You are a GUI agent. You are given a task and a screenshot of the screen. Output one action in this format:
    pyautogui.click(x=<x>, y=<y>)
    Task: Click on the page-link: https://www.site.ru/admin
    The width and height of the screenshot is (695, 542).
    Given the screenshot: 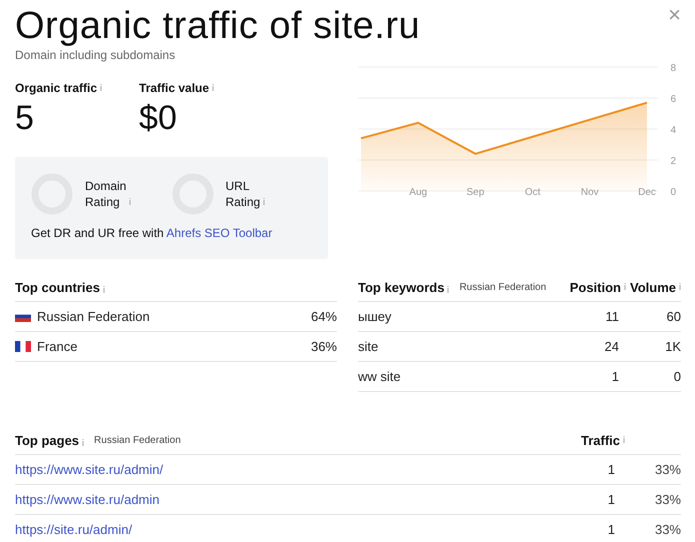 What is the action you would take?
    pyautogui.click(x=275, y=499)
    